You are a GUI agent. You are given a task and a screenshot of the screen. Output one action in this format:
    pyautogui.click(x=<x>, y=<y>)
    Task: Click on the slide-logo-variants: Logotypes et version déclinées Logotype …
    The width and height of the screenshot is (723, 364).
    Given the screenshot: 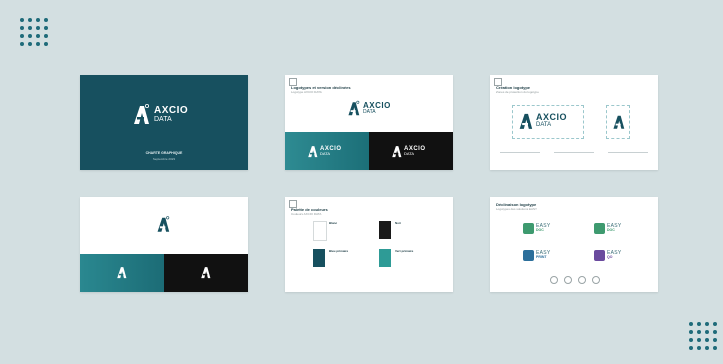 What is the action you would take?
    pyautogui.click(x=369, y=122)
    